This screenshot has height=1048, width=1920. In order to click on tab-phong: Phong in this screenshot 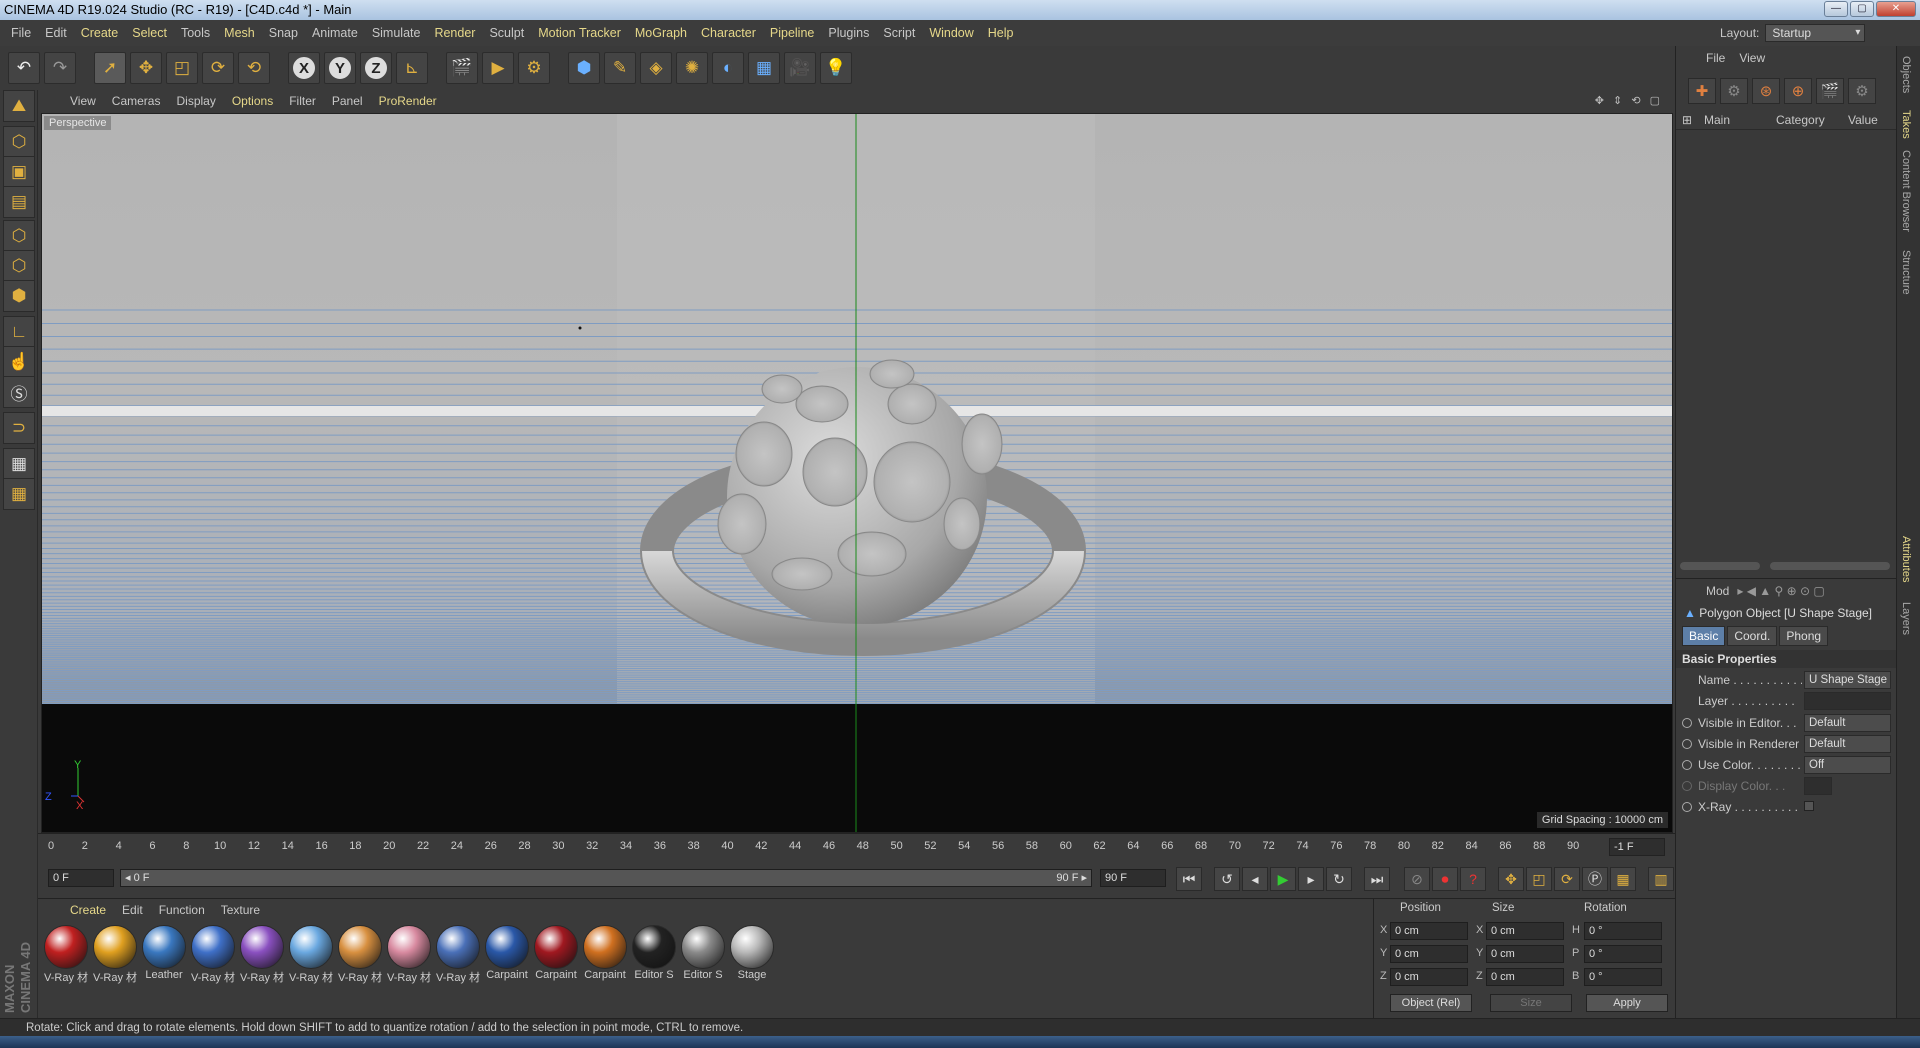, I will do `click(1804, 636)`.